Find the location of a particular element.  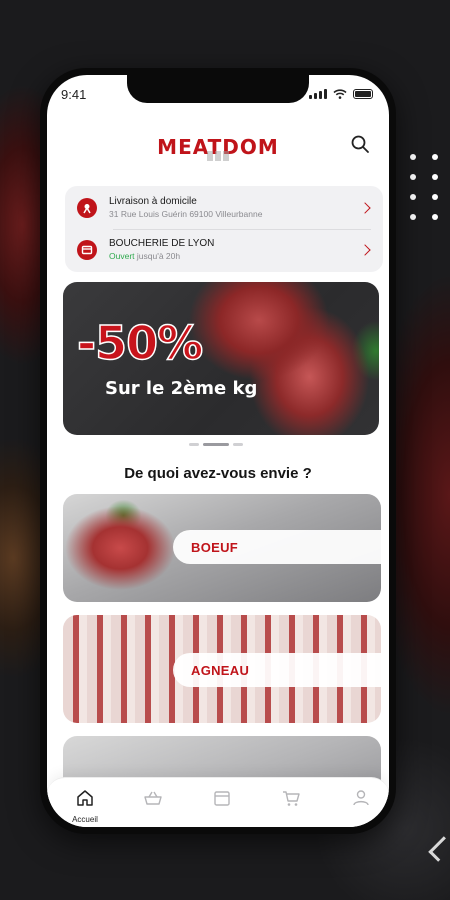

promo-banner: -50% Sur le 2ème kg is located at coordinates (221, 358).